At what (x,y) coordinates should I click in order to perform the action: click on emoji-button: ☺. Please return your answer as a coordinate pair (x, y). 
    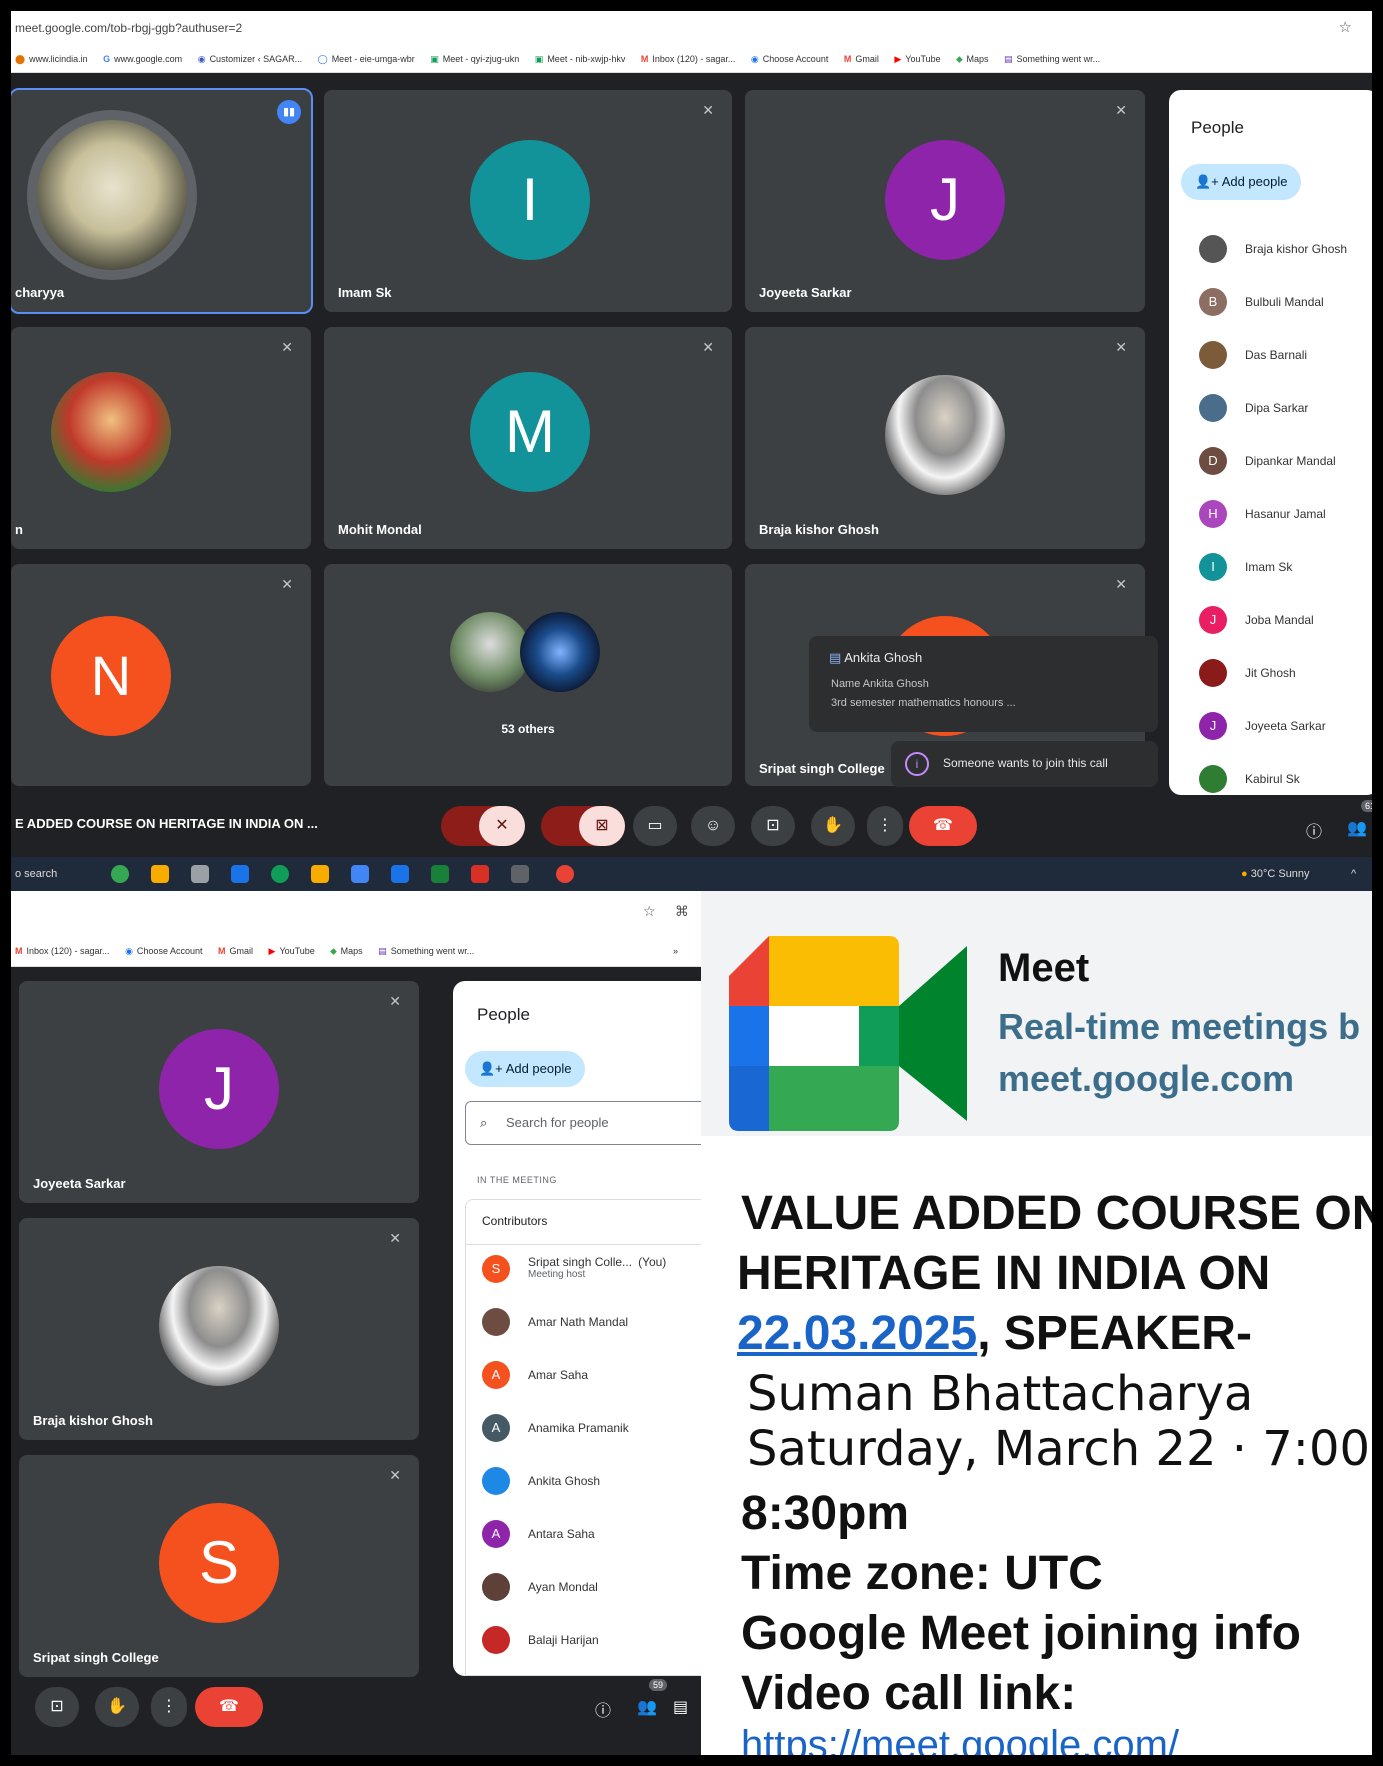
    Looking at the image, I should click on (713, 826).